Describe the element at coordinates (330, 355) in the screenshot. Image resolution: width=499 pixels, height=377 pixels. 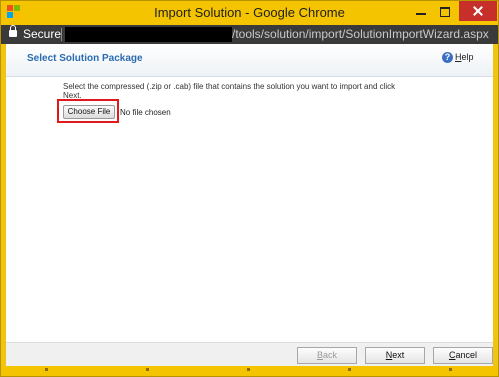
I see `back-rest: ack` at that location.